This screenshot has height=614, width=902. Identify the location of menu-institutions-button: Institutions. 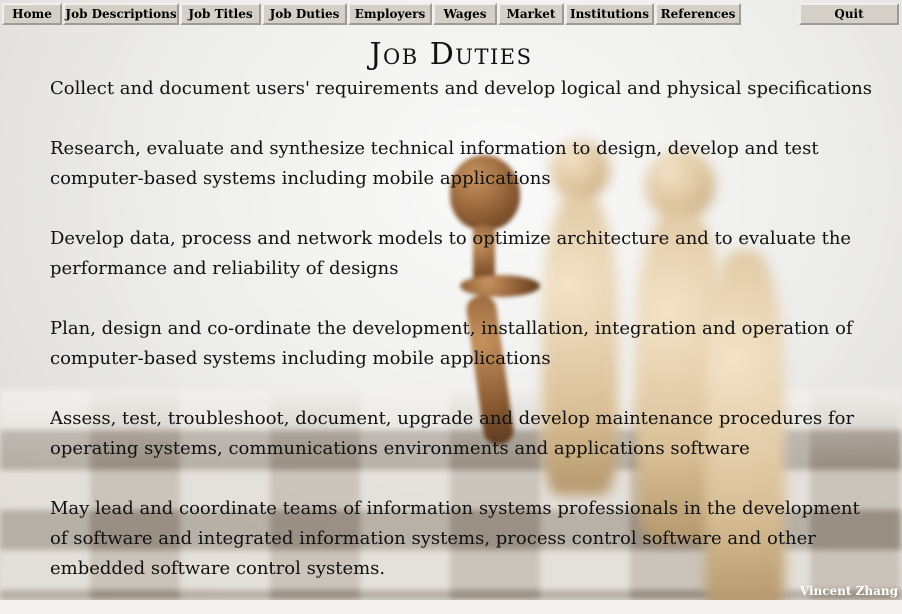
(609, 14).